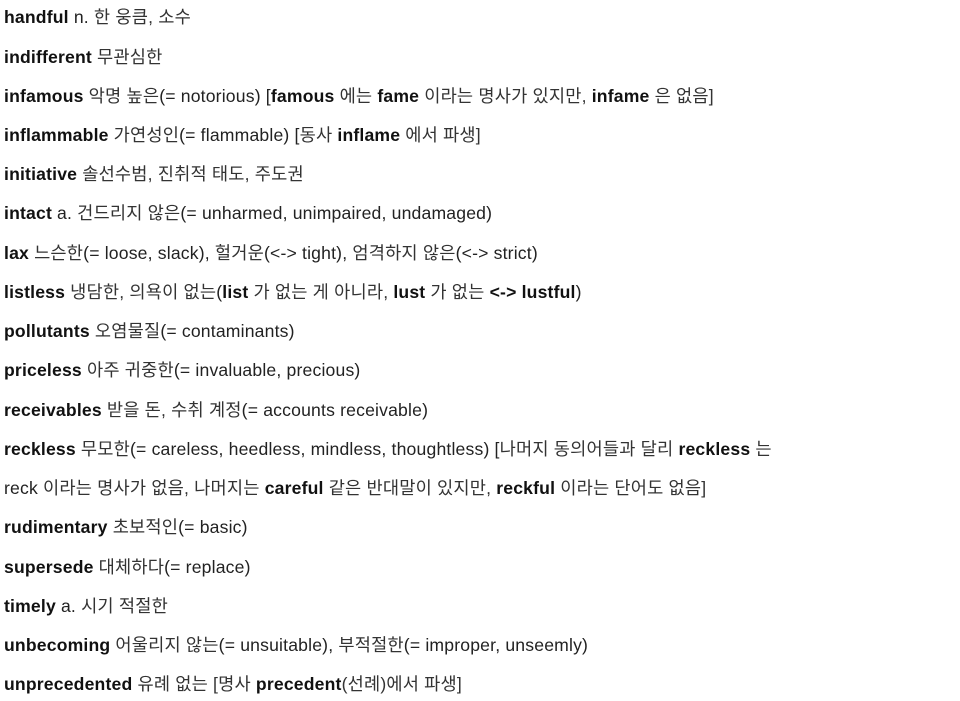 This screenshot has width=960, height=701. Describe the element at coordinates (409, 292) in the screenshot. I see `entry-segment: lust` at that location.